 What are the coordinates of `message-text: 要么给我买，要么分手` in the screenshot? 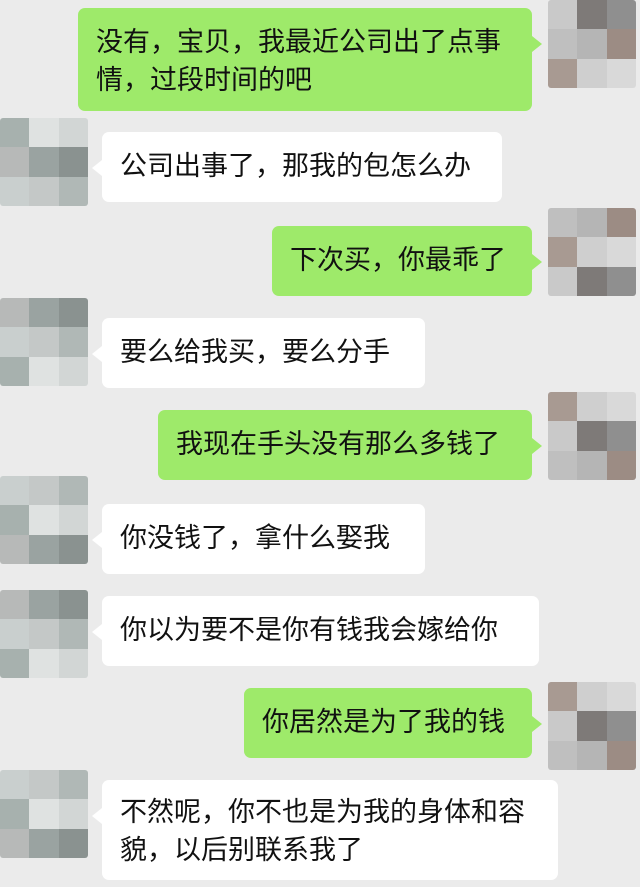 It's located at (255, 352).